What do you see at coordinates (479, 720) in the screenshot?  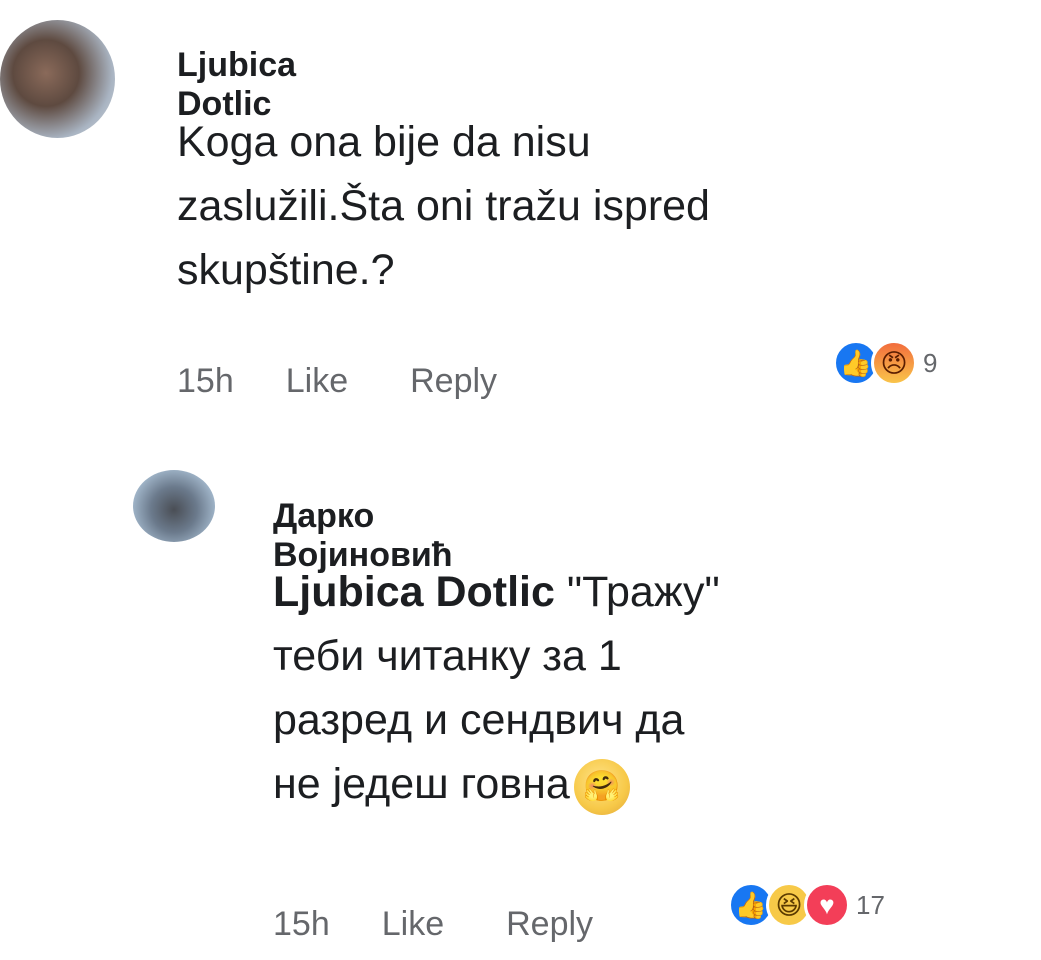 I see `comment-line: разред и сендвич да` at bounding box center [479, 720].